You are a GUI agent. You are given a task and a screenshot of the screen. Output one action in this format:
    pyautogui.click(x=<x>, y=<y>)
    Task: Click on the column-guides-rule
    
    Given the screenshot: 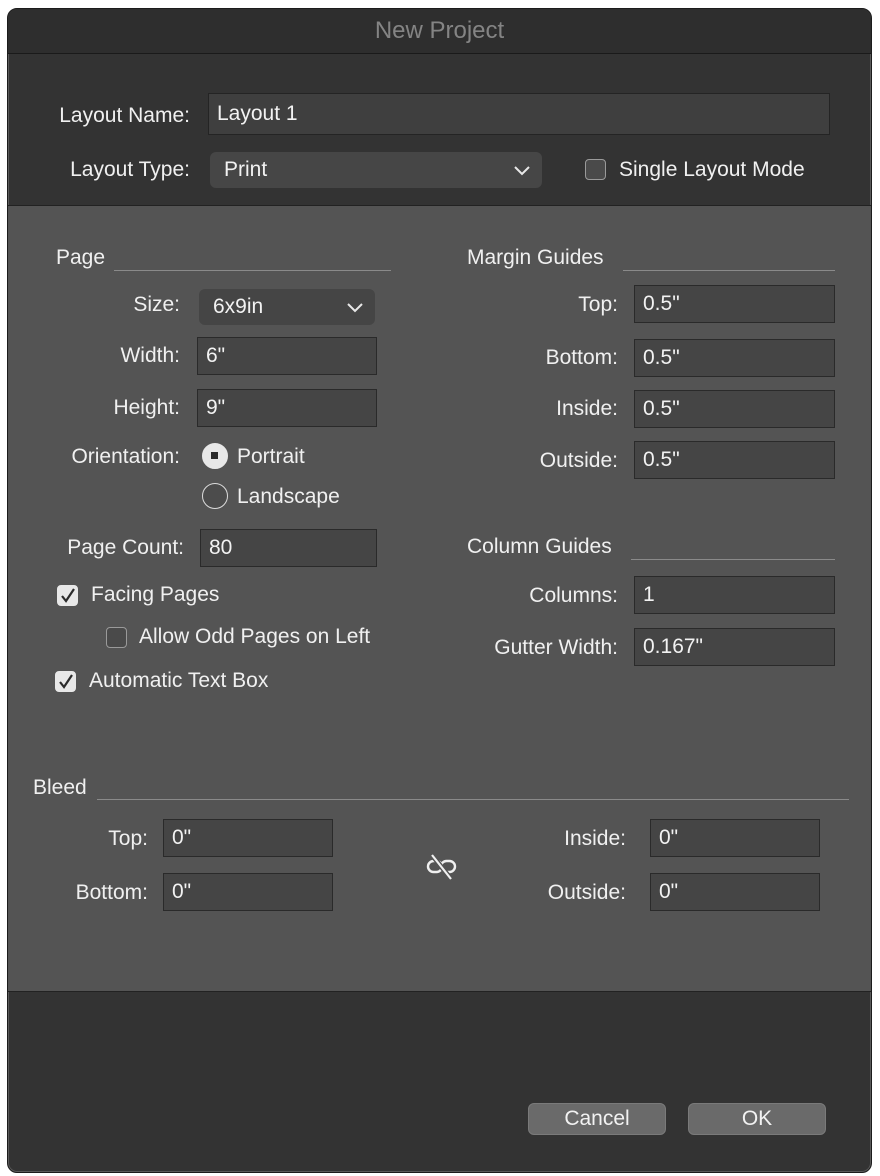 What is the action you would take?
    pyautogui.click(x=733, y=559)
    